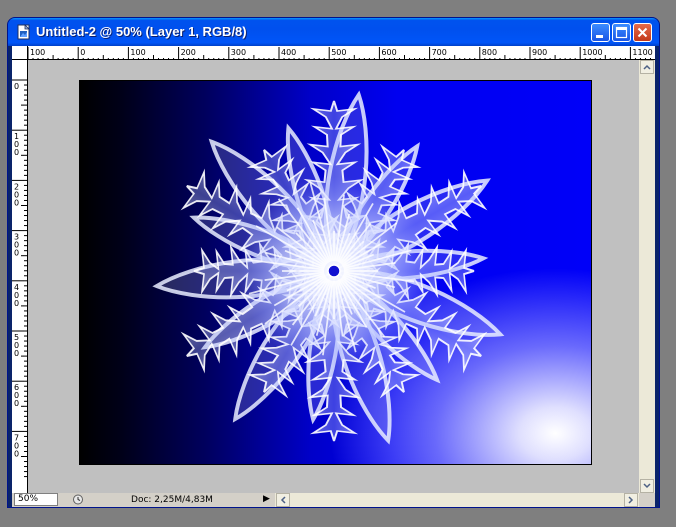 Image resolution: width=676 pixels, height=527 pixels. I want to click on horizontal-ruler: 100 0 100 200 300 400 500 600 700 800 900 1000 1100, so click(341, 53).